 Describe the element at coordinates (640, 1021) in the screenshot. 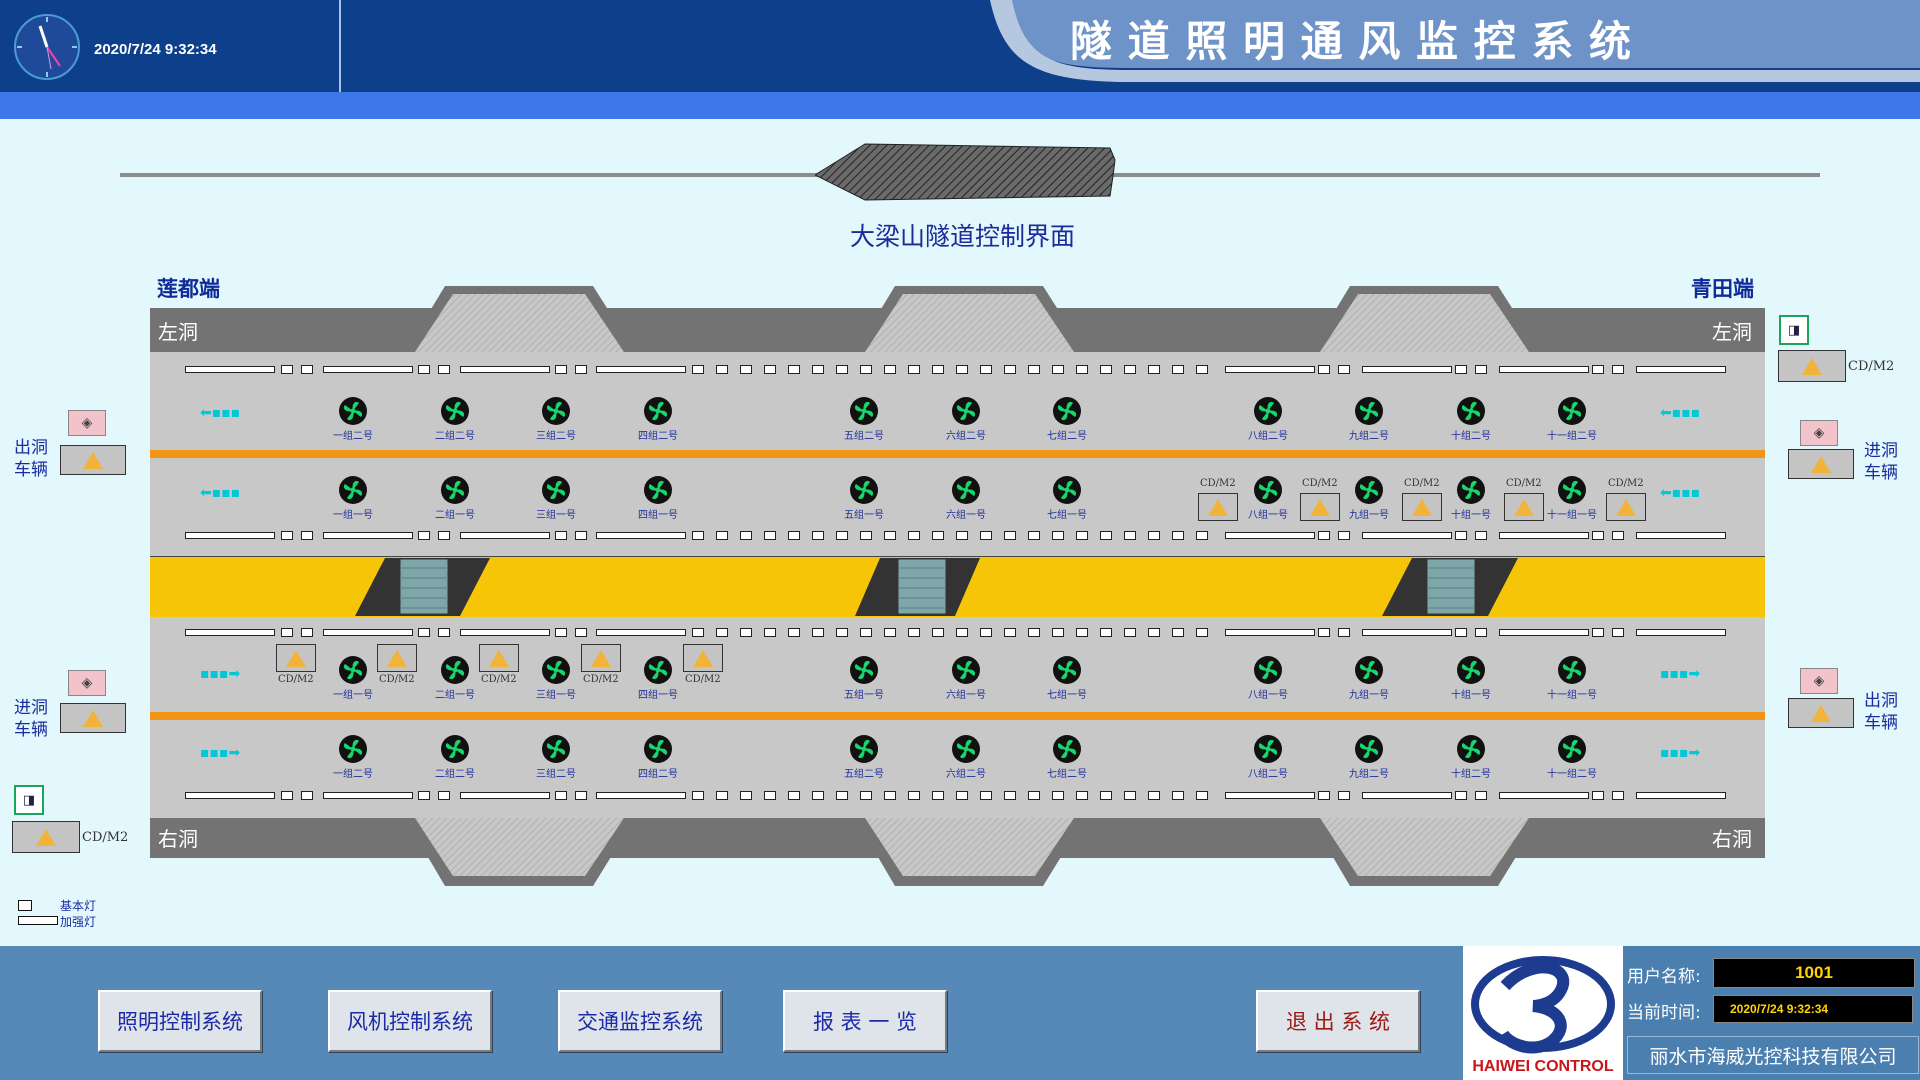

I see `traffic-monitor-button: 交通监控系统` at that location.